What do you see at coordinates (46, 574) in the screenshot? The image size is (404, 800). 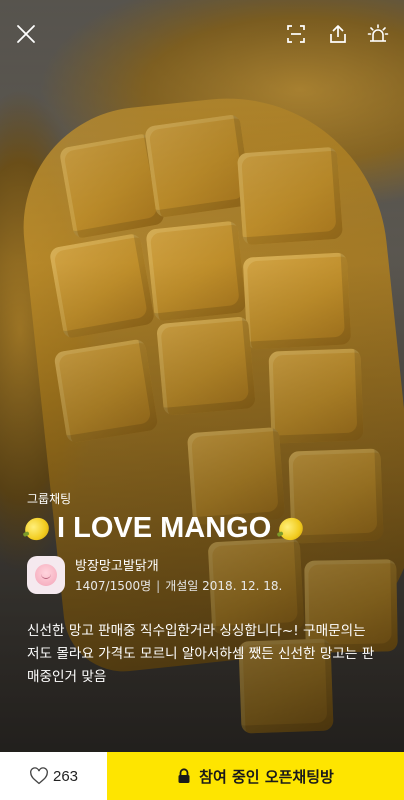 I see `avatar` at bounding box center [46, 574].